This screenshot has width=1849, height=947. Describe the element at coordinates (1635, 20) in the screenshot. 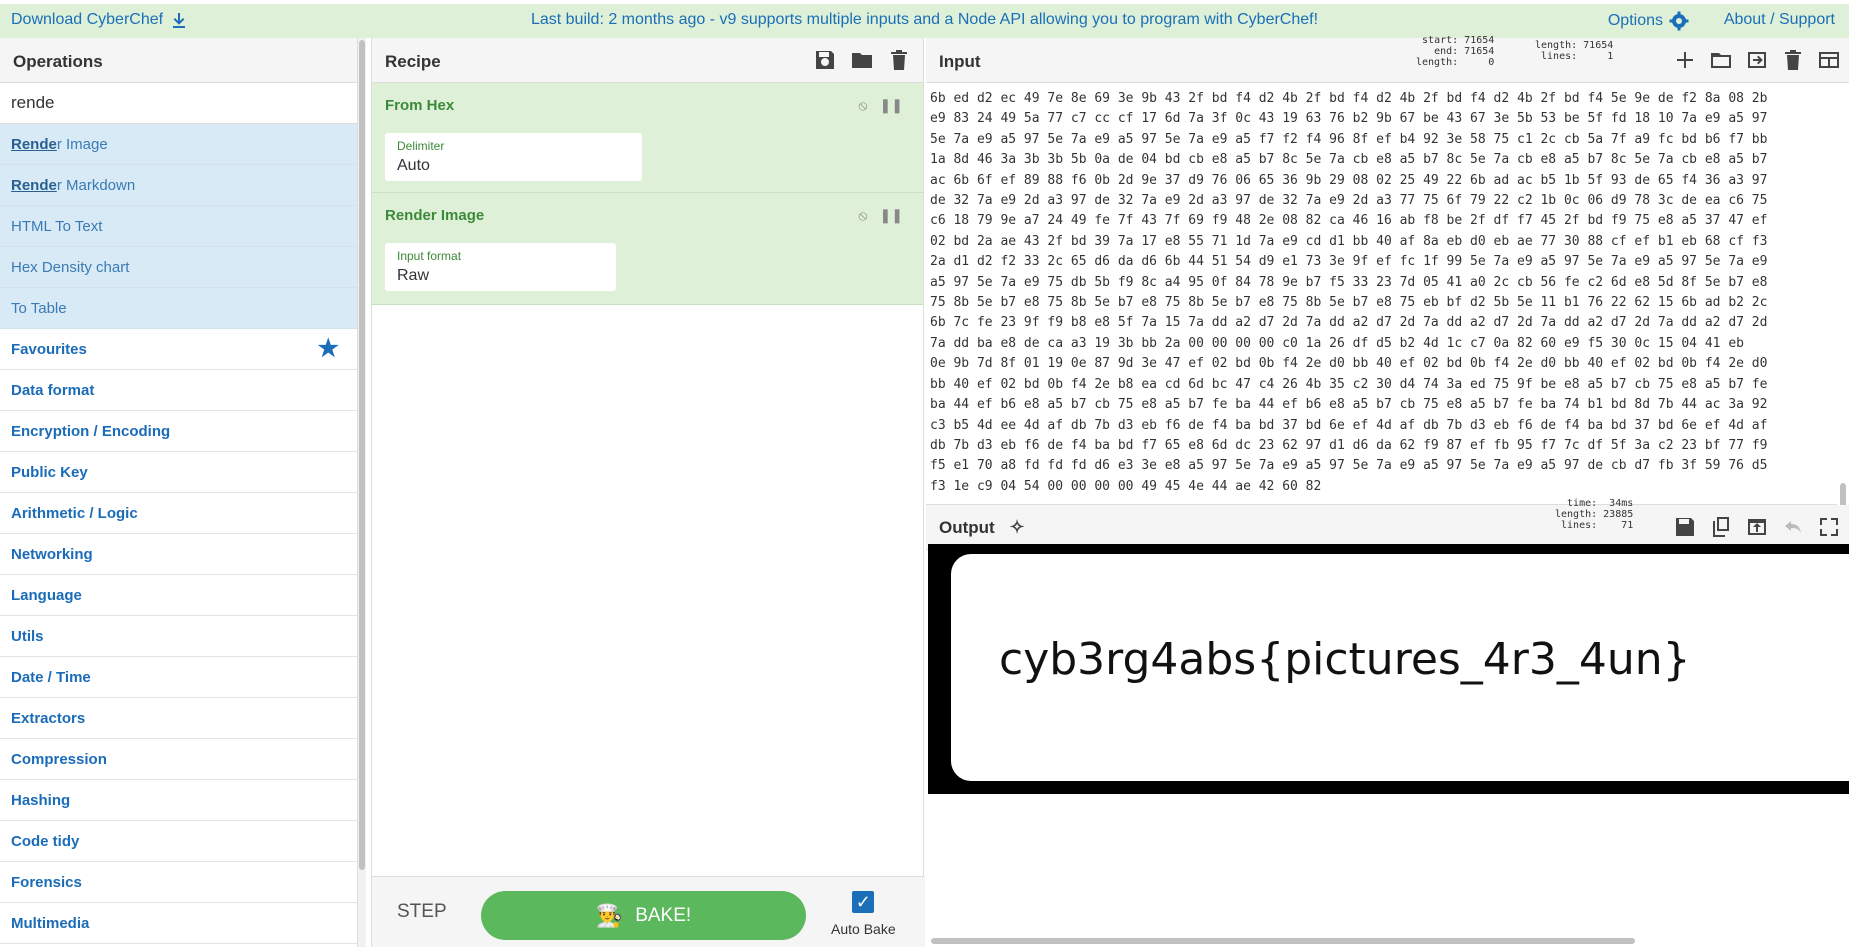

I see `options-label: Options` at that location.